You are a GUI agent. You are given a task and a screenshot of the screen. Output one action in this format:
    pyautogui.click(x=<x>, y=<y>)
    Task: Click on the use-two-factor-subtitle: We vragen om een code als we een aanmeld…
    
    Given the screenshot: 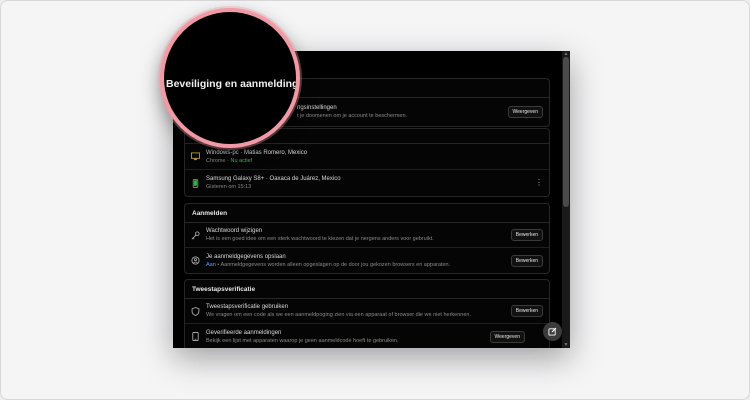 What is the action you would take?
    pyautogui.click(x=338, y=315)
    